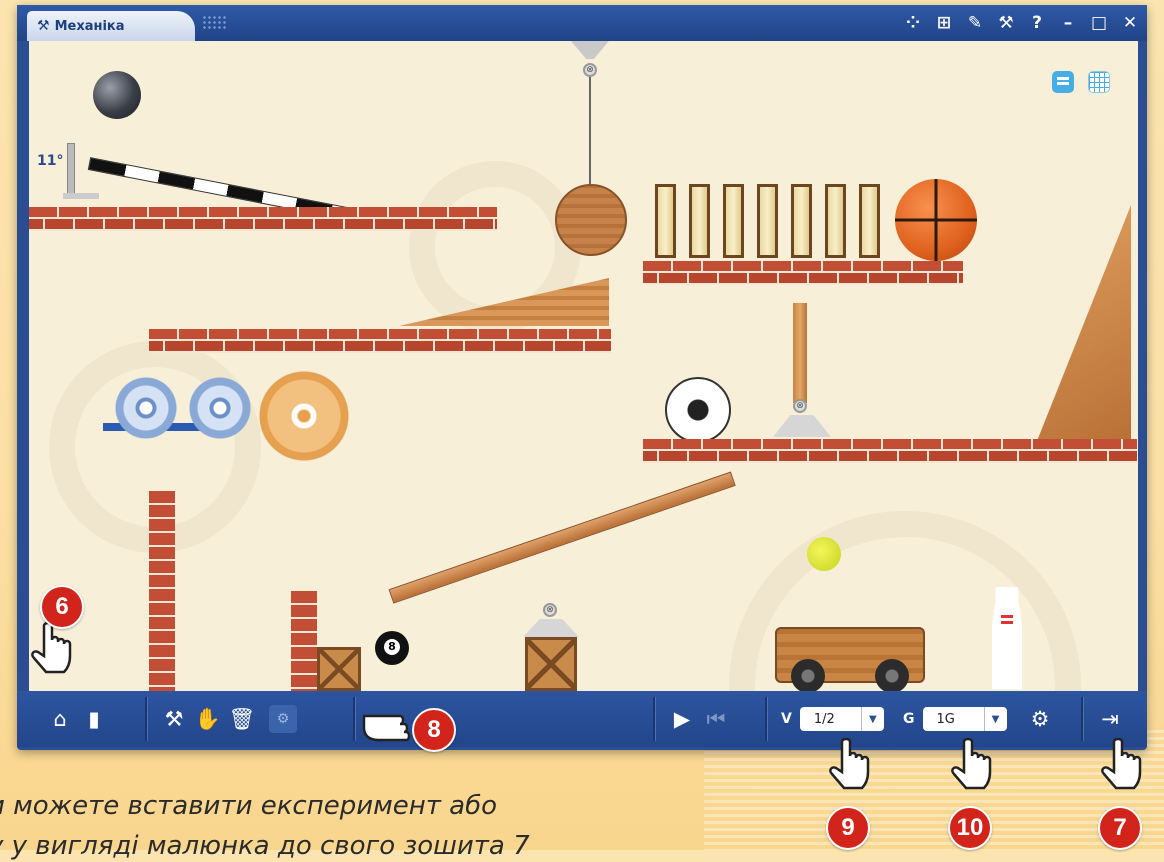 Image resolution: width=1164 pixels, height=862 pixels. What do you see at coordinates (117, 95) in the screenshot?
I see `bowling-ball` at bounding box center [117, 95].